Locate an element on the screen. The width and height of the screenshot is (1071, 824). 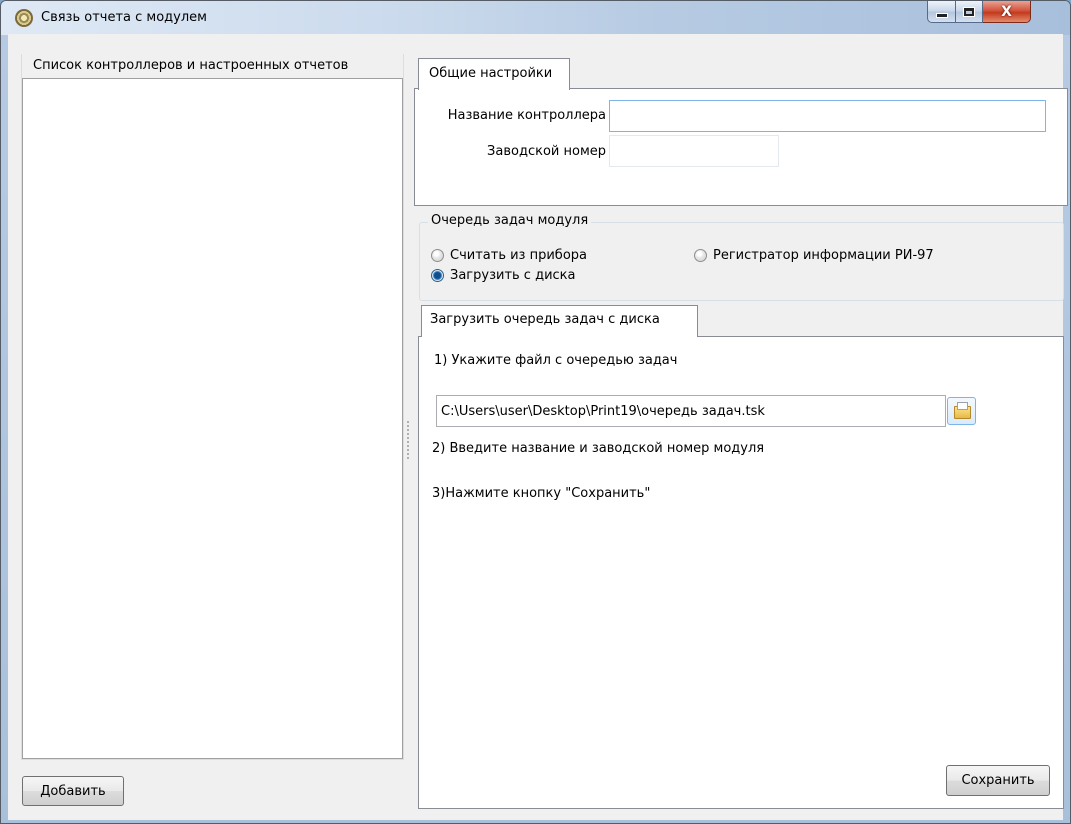
file-path-input is located at coordinates (691, 411).